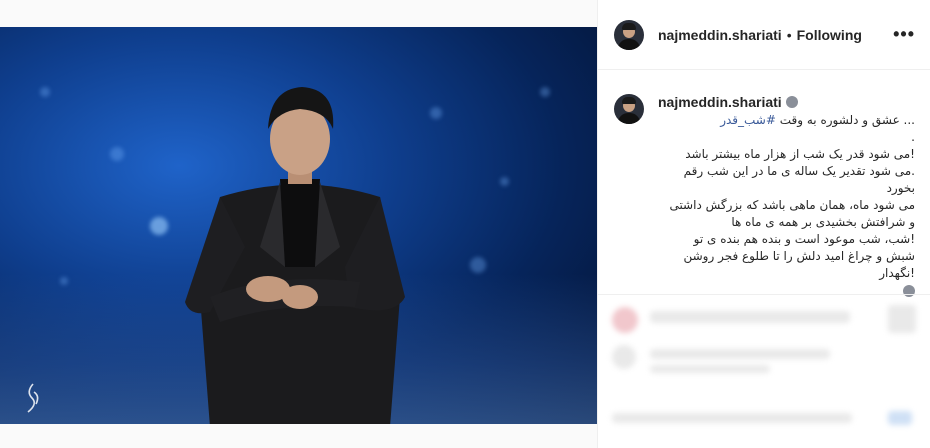  What do you see at coordinates (897, 273) in the screenshot?
I see `caption-line: !نگهدار` at bounding box center [897, 273].